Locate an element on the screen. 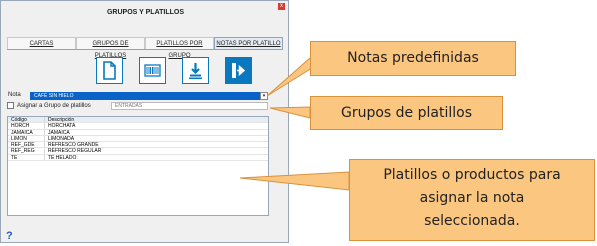 The image size is (597, 246). callout-pointer-grupos is located at coordinates (290, 112).